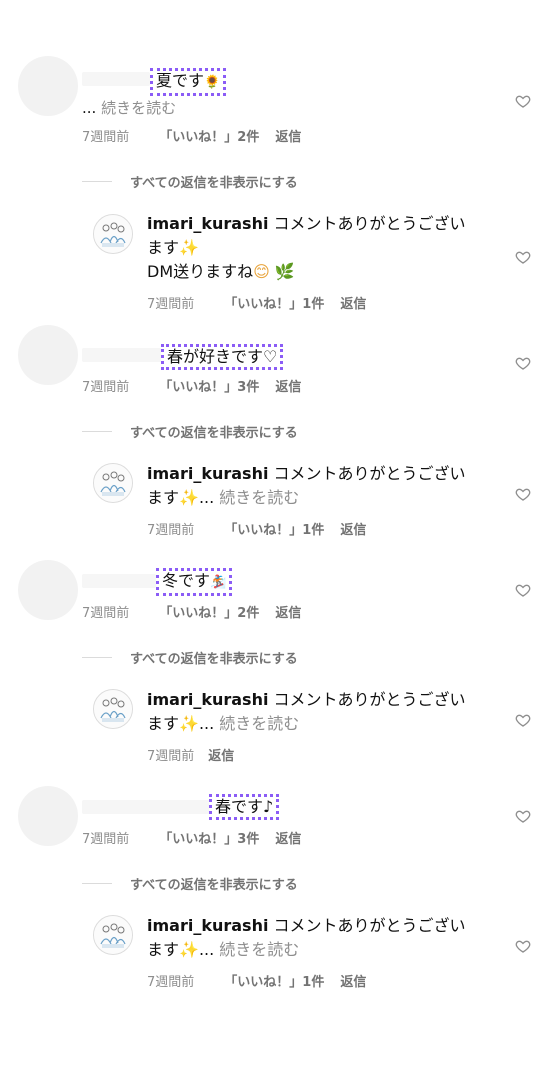 Image resolution: width=546 pixels, height=1080 pixels. I want to click on read-more-row: ... 続きを読む, so click(129, 107).